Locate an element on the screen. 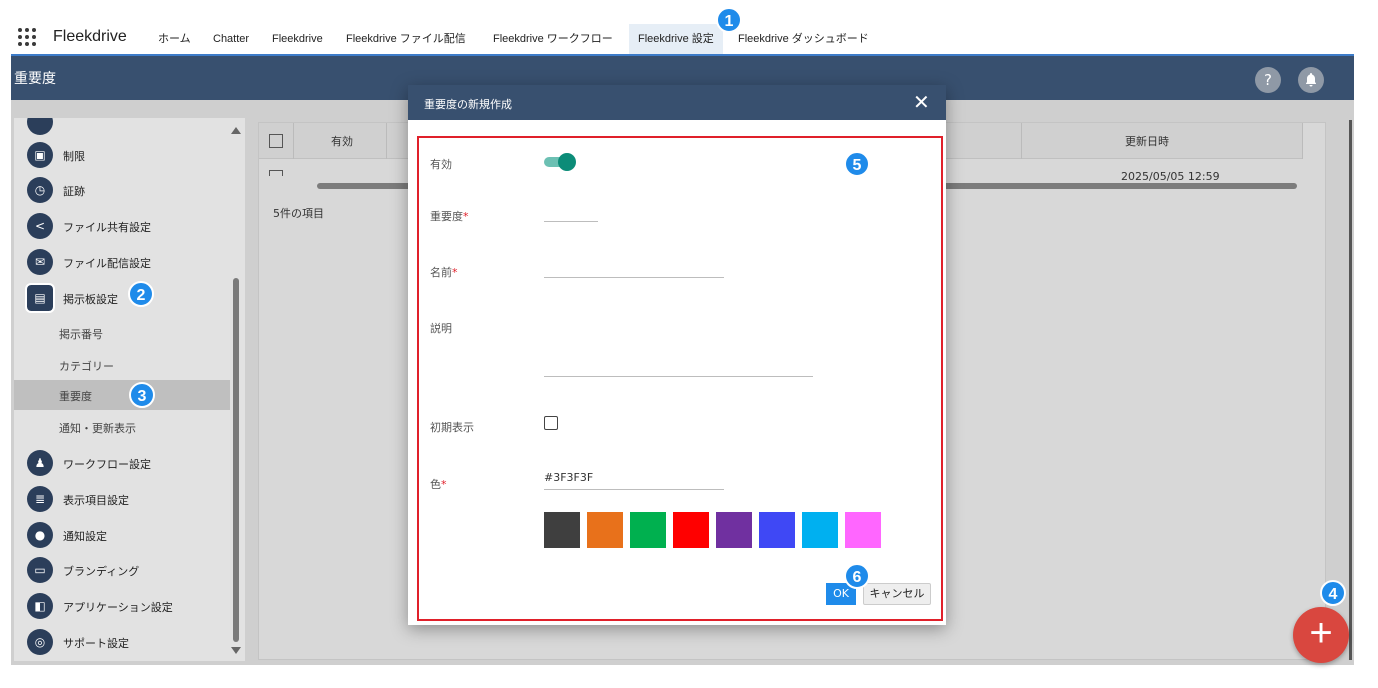 This screenshot has width=1378, height=688. updated-date-cell: 2025/05/05 12:59 is located at coordinates (1170, 176).